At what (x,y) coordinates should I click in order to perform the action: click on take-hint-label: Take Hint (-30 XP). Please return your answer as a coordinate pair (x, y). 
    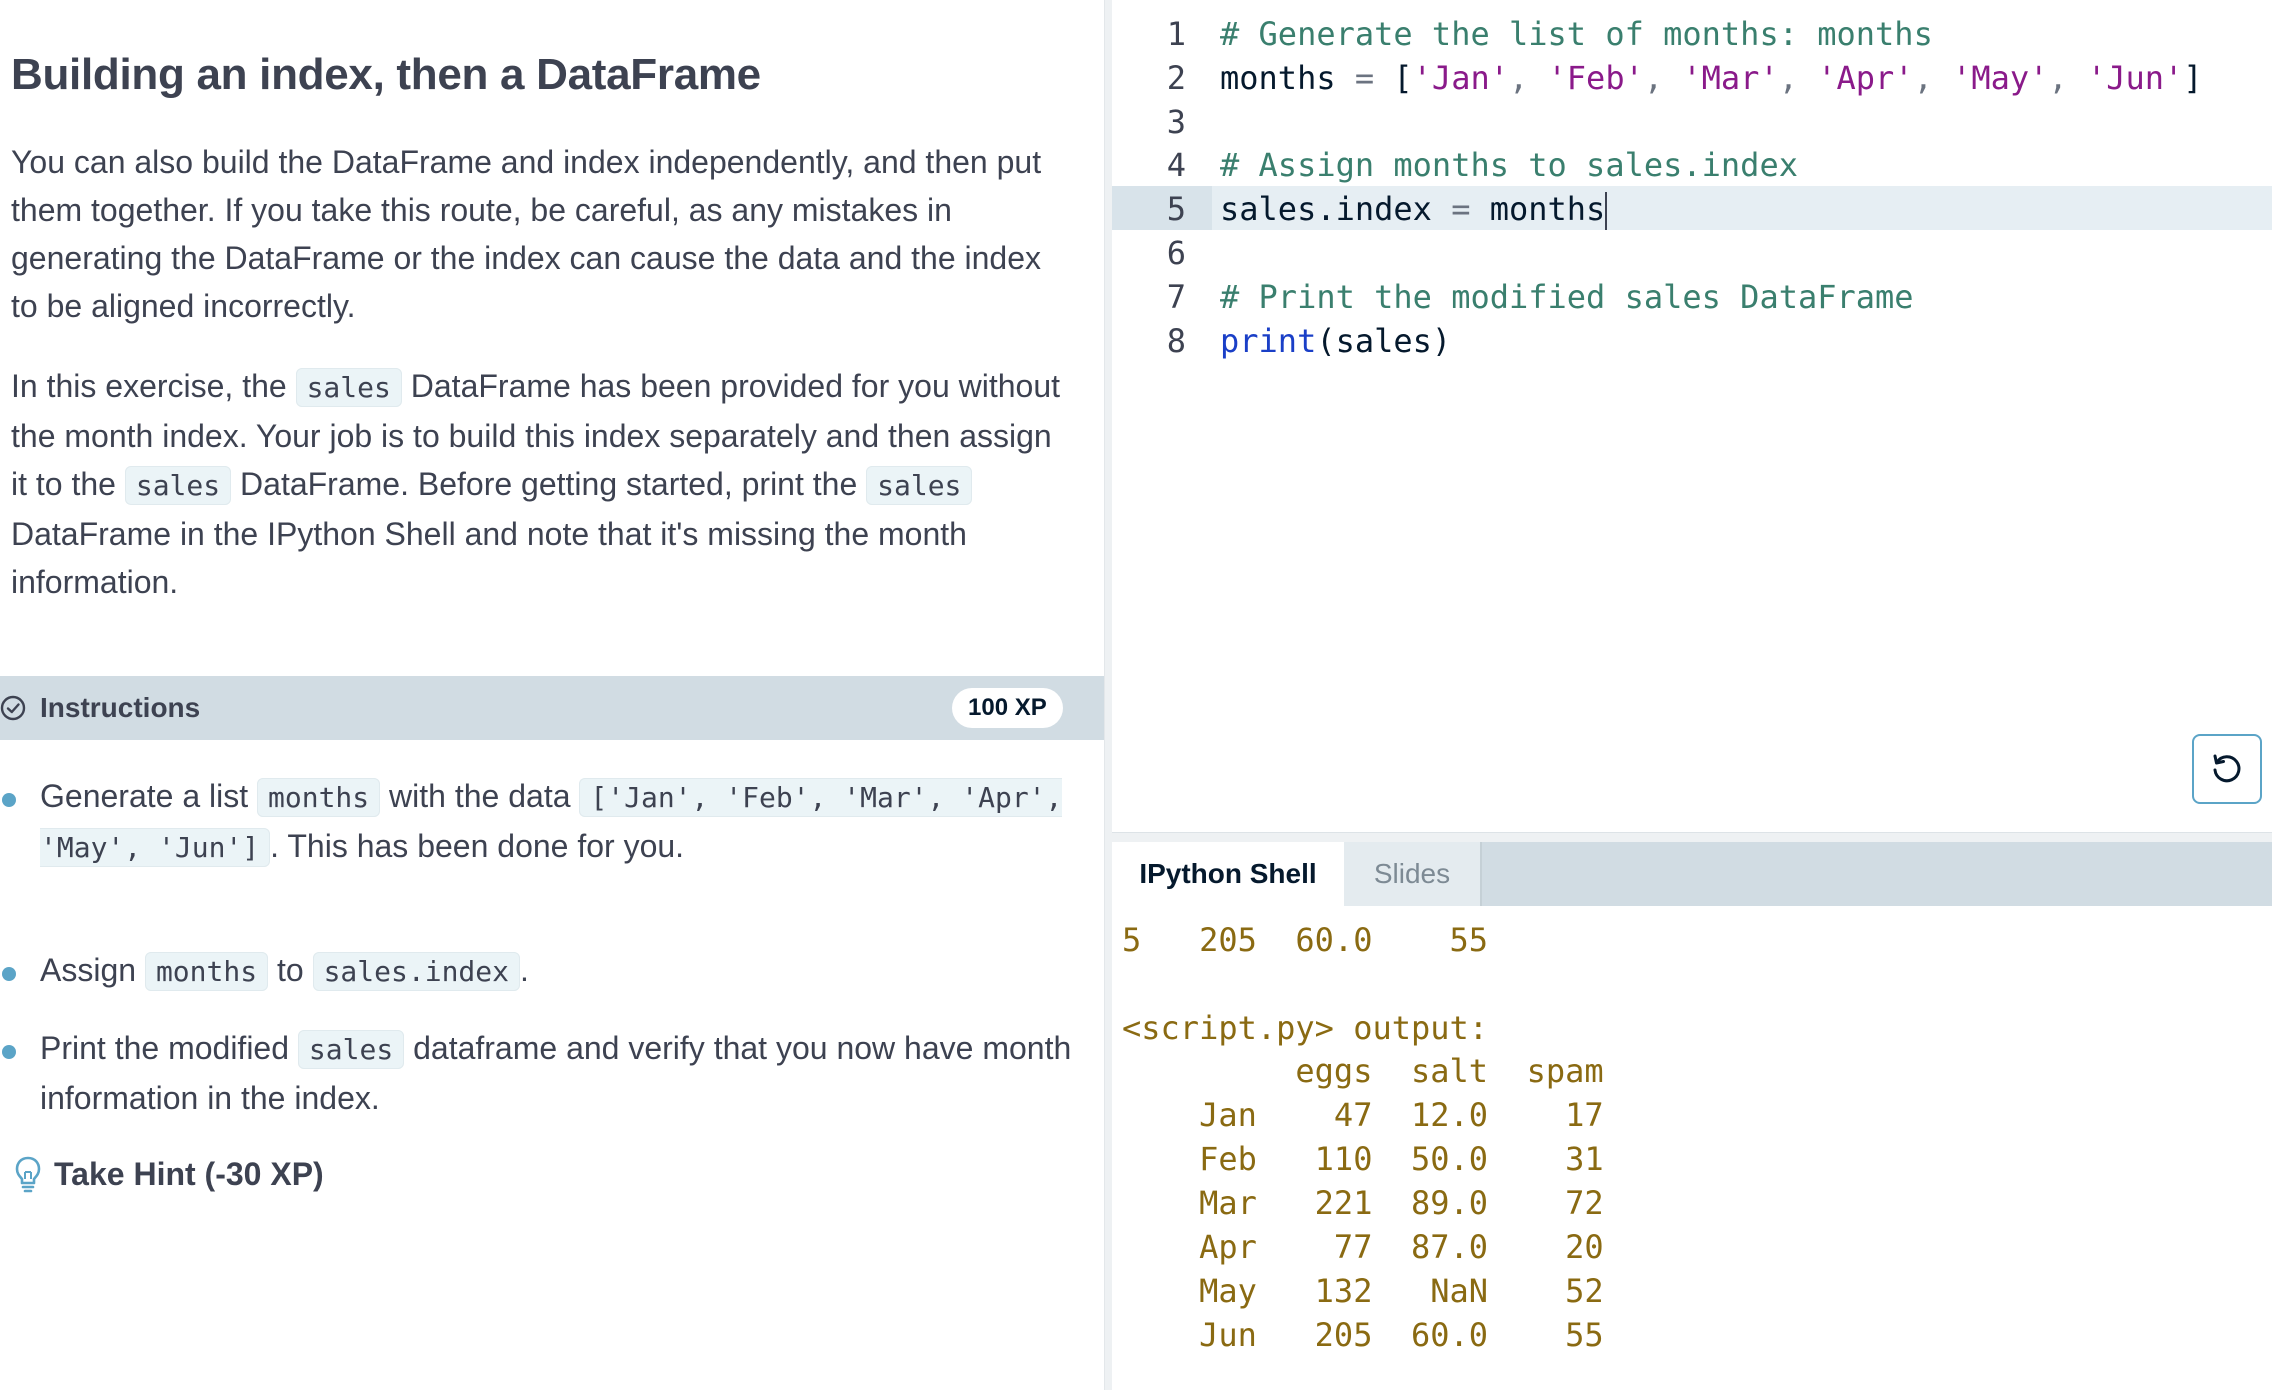
    Looking at the image, I should click on (189, 1173).